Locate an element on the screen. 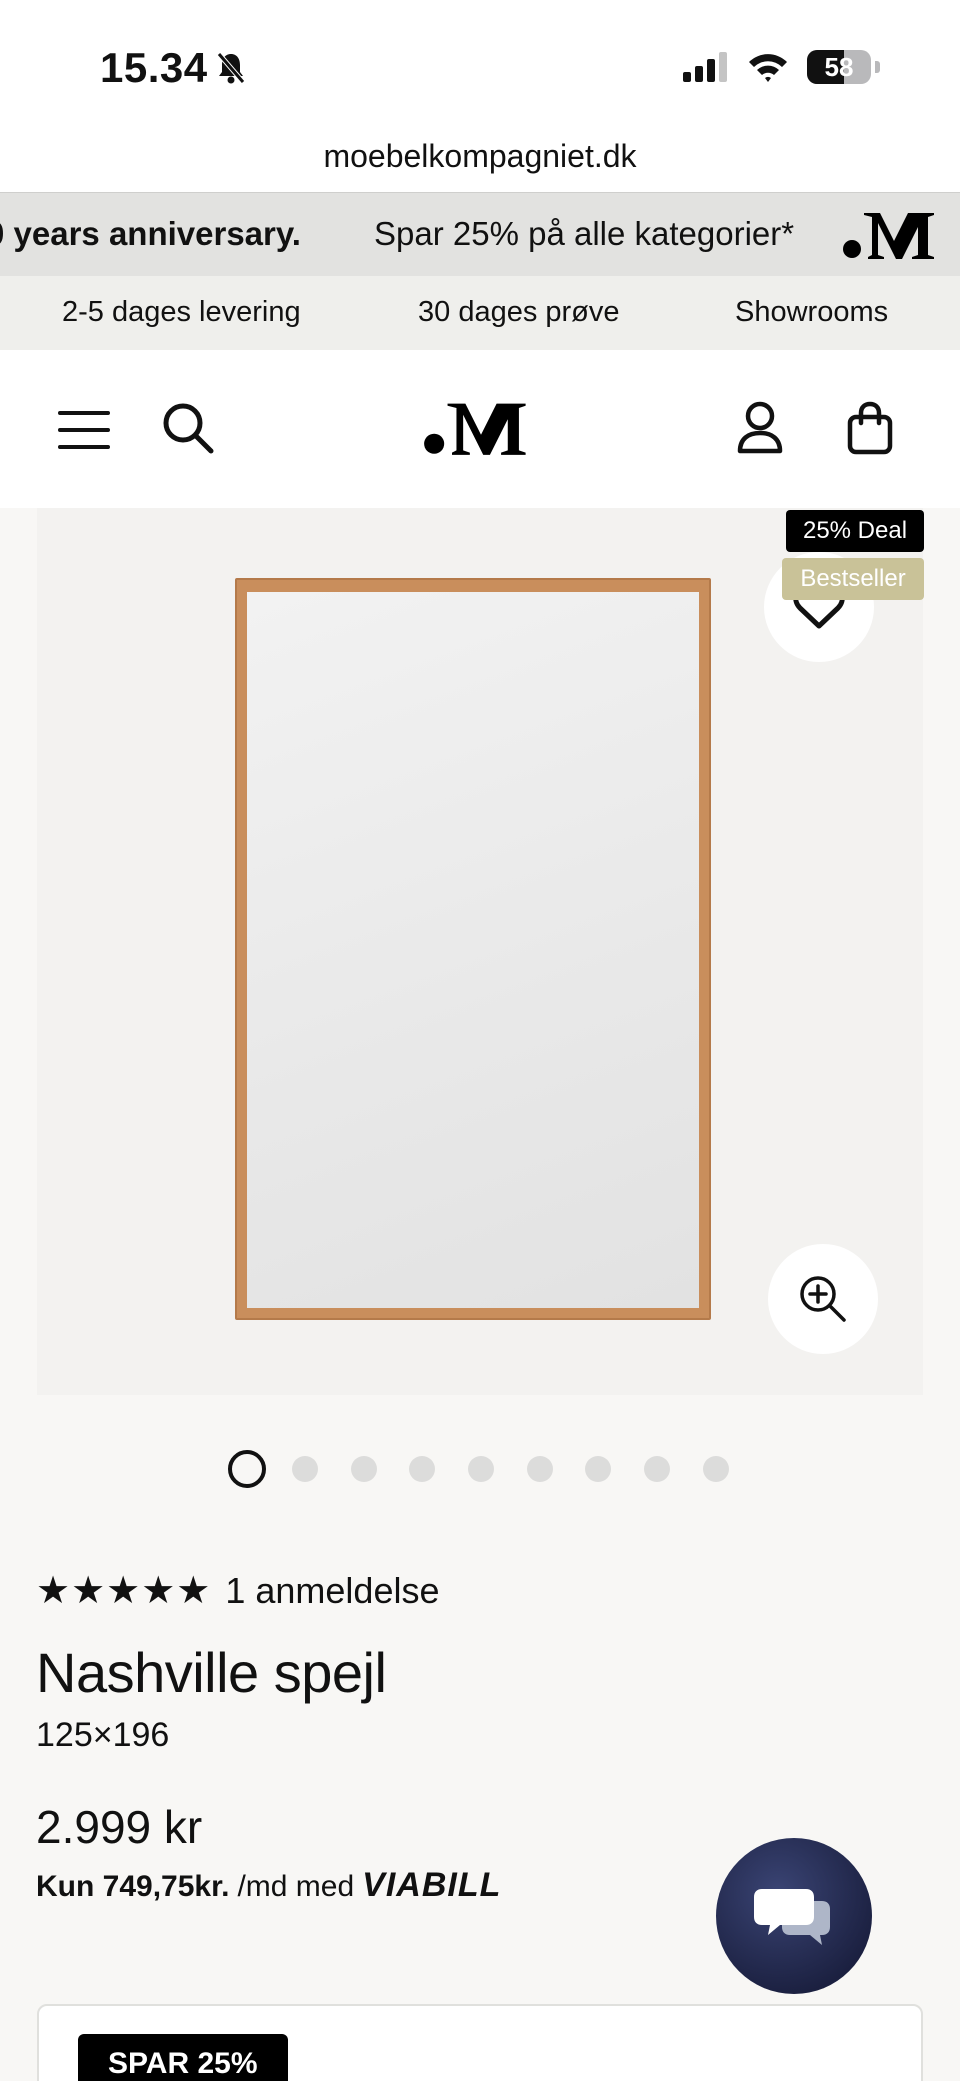  brand-logo-icon is located at coordinates (888, 236).